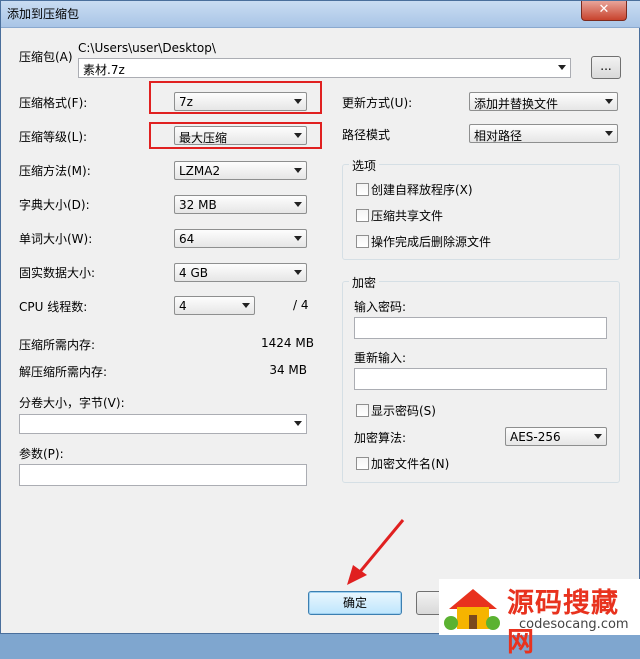  I want to click on watermark-url: codesocang.com, so click(574, 624).